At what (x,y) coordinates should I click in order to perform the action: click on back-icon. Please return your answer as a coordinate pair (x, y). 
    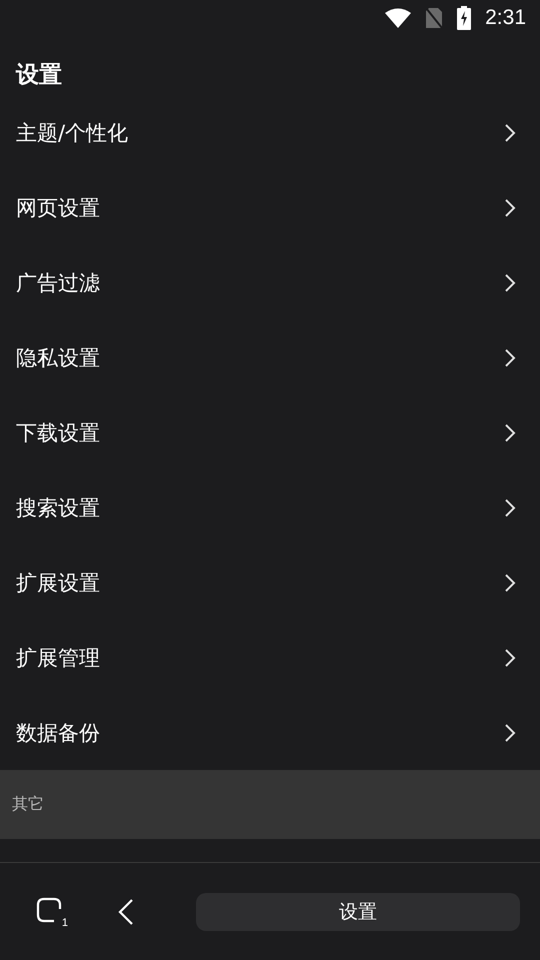
    Looking at the image, I should click on (126, 912).